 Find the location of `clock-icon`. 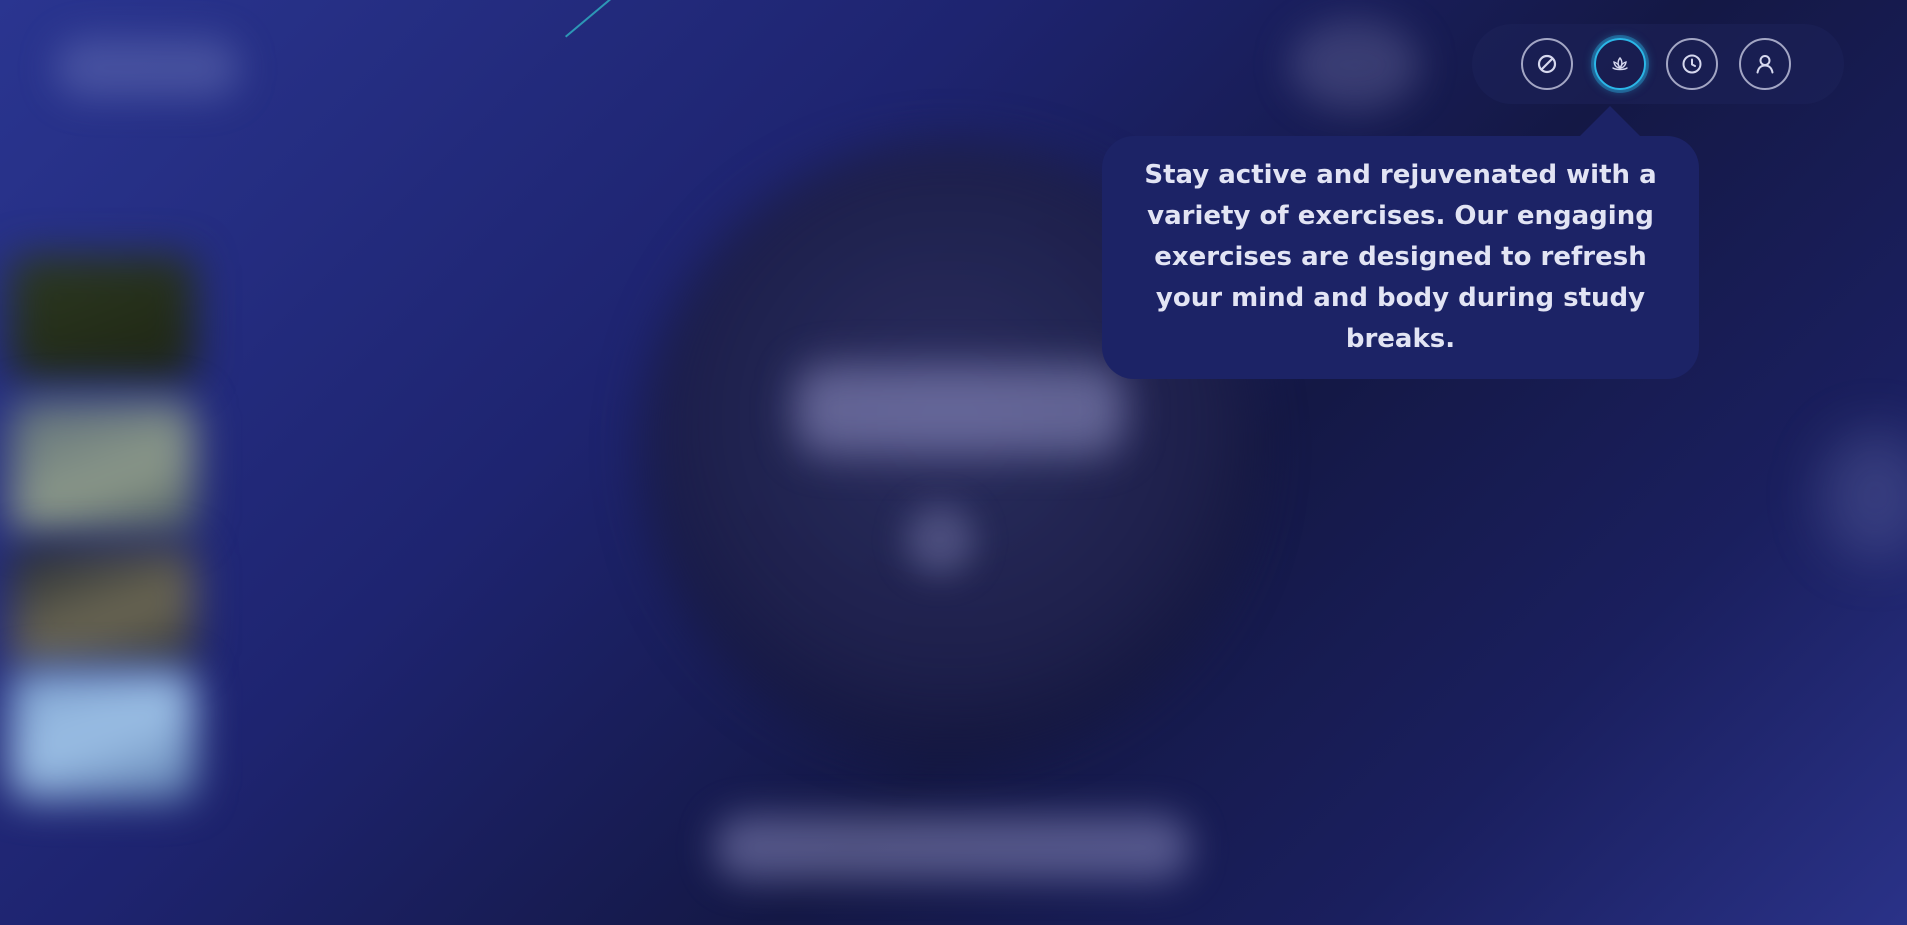

clock-icon is located at coordinates (1692, 64).